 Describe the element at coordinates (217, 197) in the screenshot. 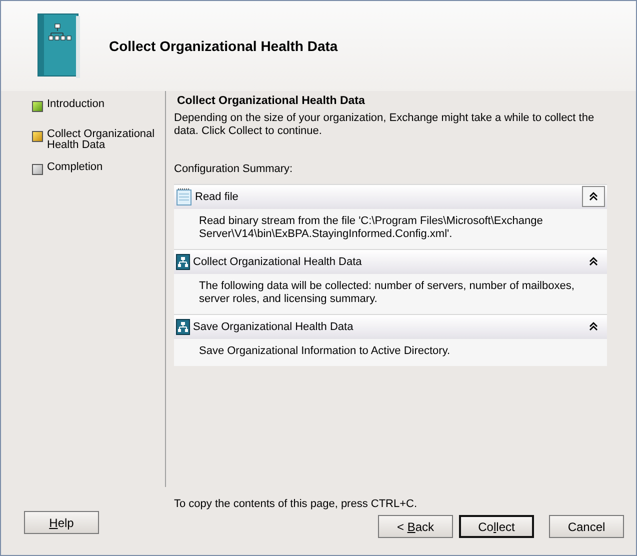

I see `section-title: Read file` at that location.